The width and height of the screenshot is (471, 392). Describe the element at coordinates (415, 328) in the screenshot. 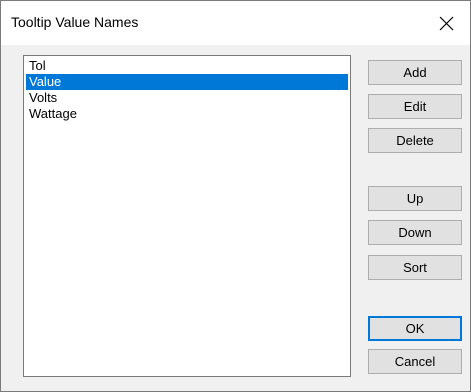

I see `ok-button: OK` at that location.